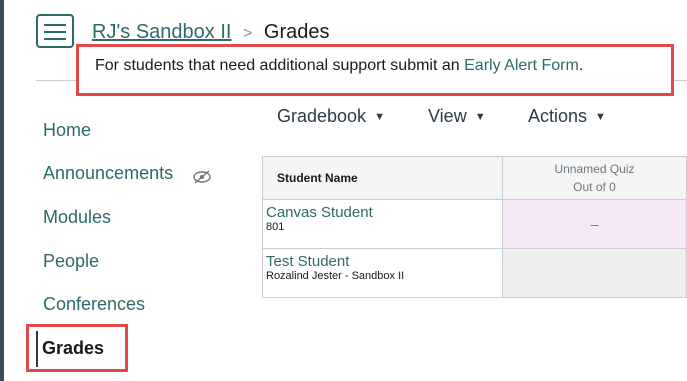 The width and height of the screenshot is (687, 381). I want to click on sidebar-item-modules: Modules, so click(77, 217).